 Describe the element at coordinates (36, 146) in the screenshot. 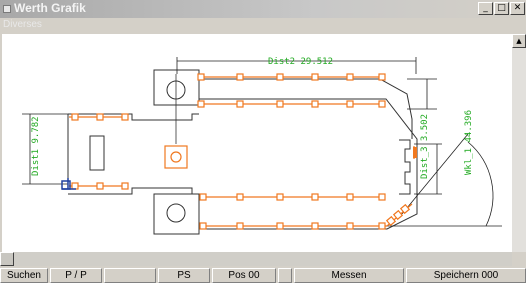

I see `dim-dist1-label: Dist1 9.782` at that location.